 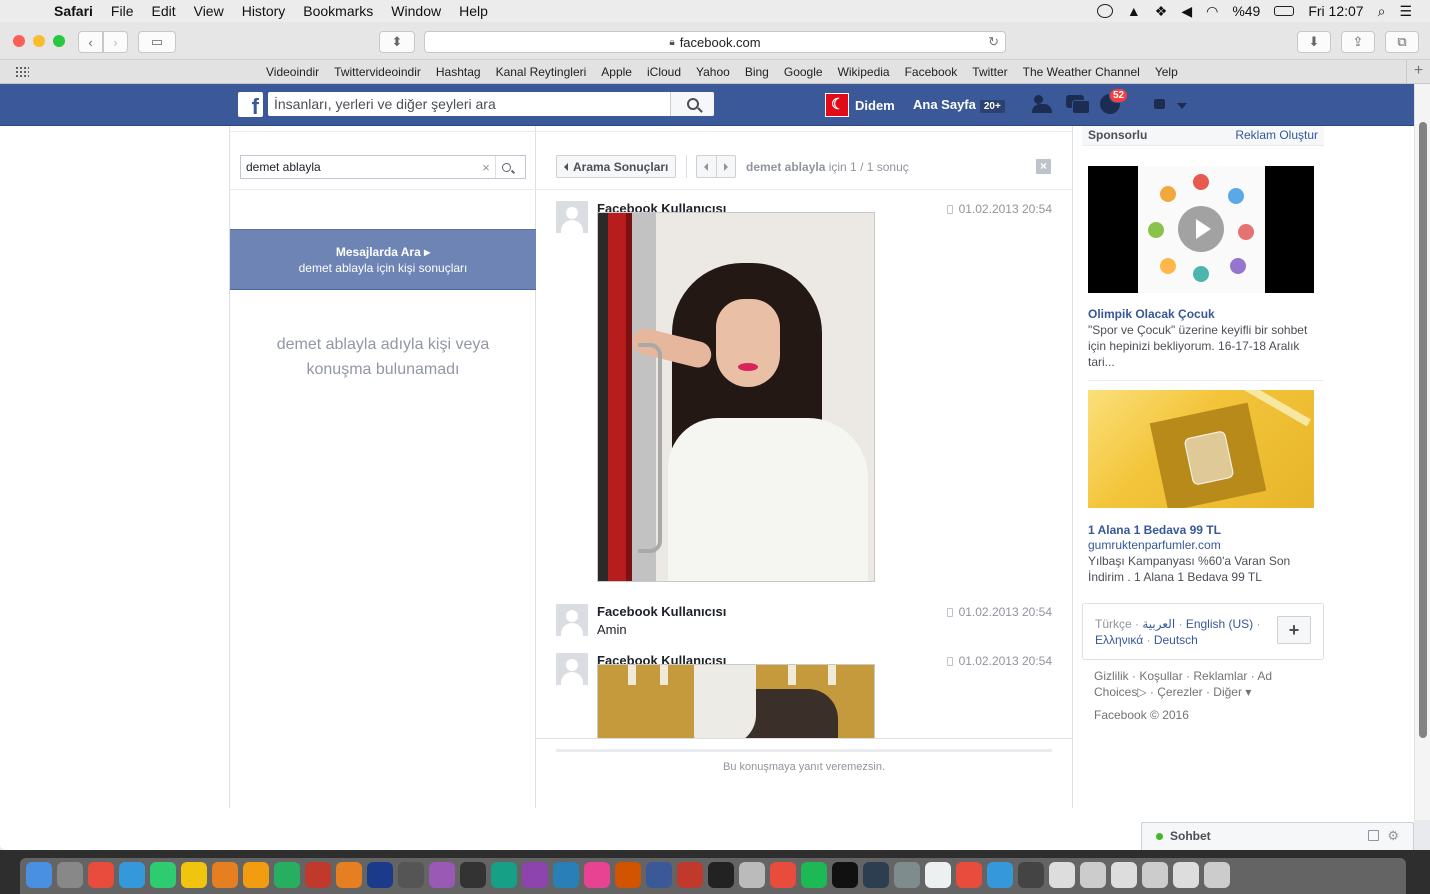 What do you see at coordinates (1160, 676) in the screenshot?
I see `footer-link: Koşullar` at bounding box center [1160, 676].